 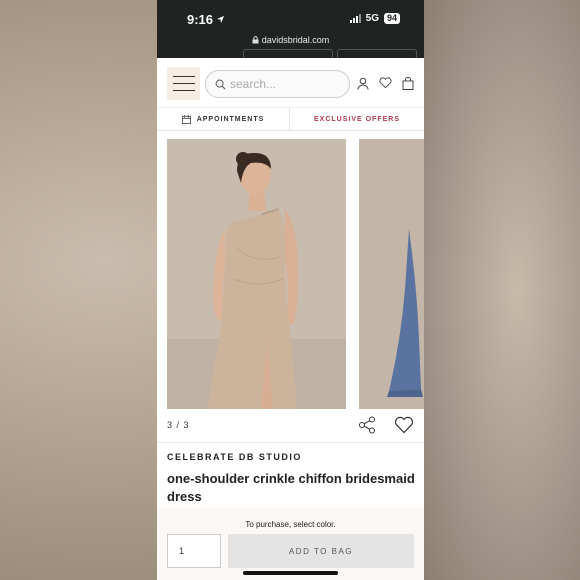 I want to click on heart-icon, so click(x=404, y=425).